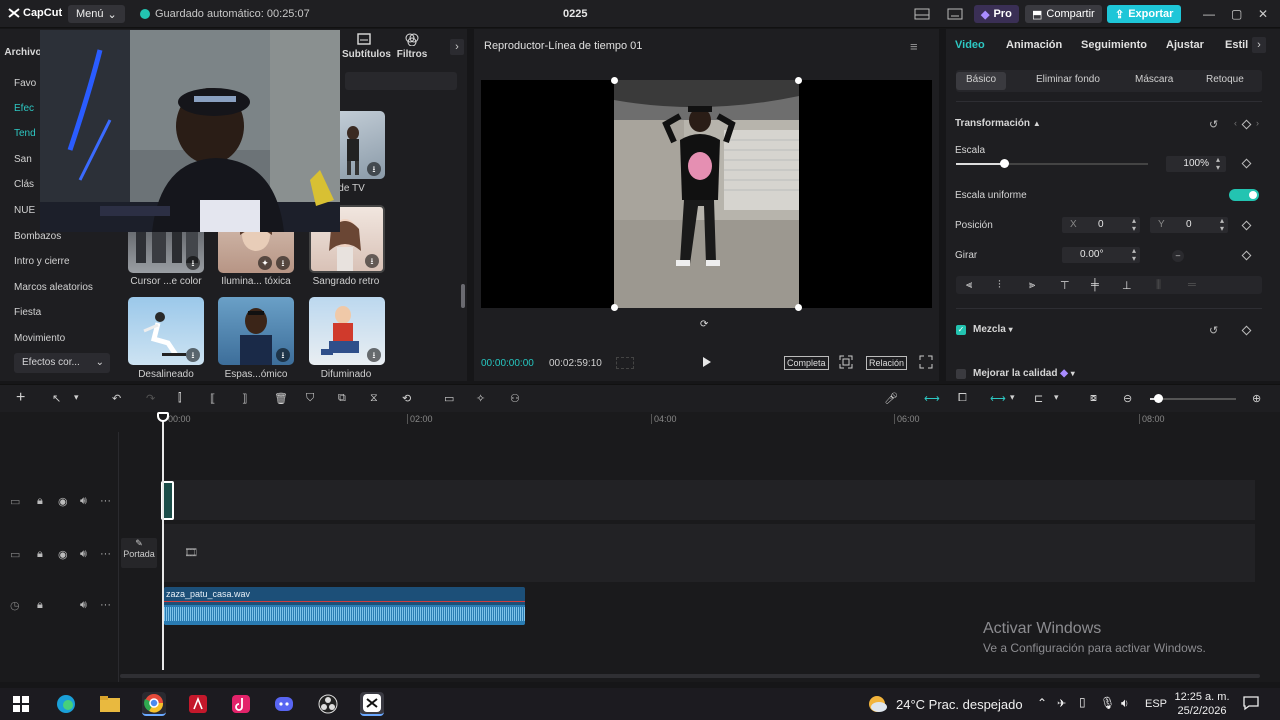 The image size is (1280, 720). What do you see at coordinates (1061, 703) in the screenshot?
I see `network-off-icon: ✈` at bounding box center [1061, 703].